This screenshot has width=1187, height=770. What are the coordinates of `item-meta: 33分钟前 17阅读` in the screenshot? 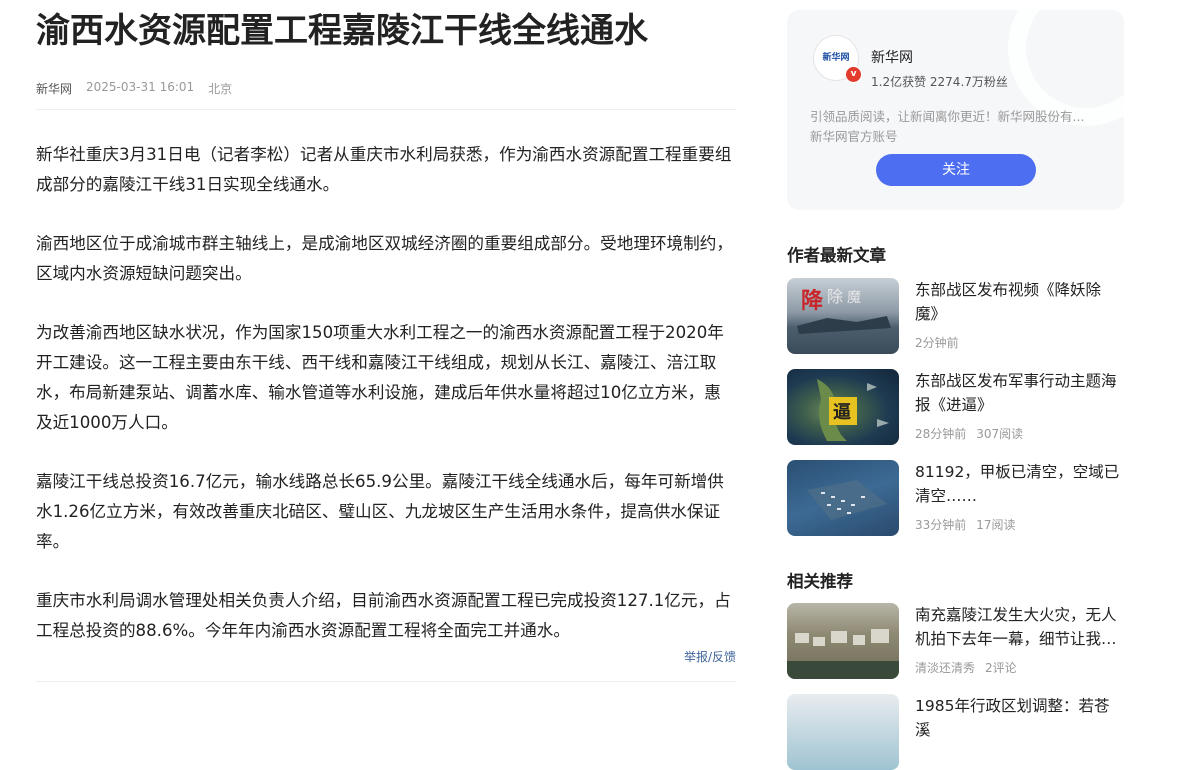 It's located at (965, 524).